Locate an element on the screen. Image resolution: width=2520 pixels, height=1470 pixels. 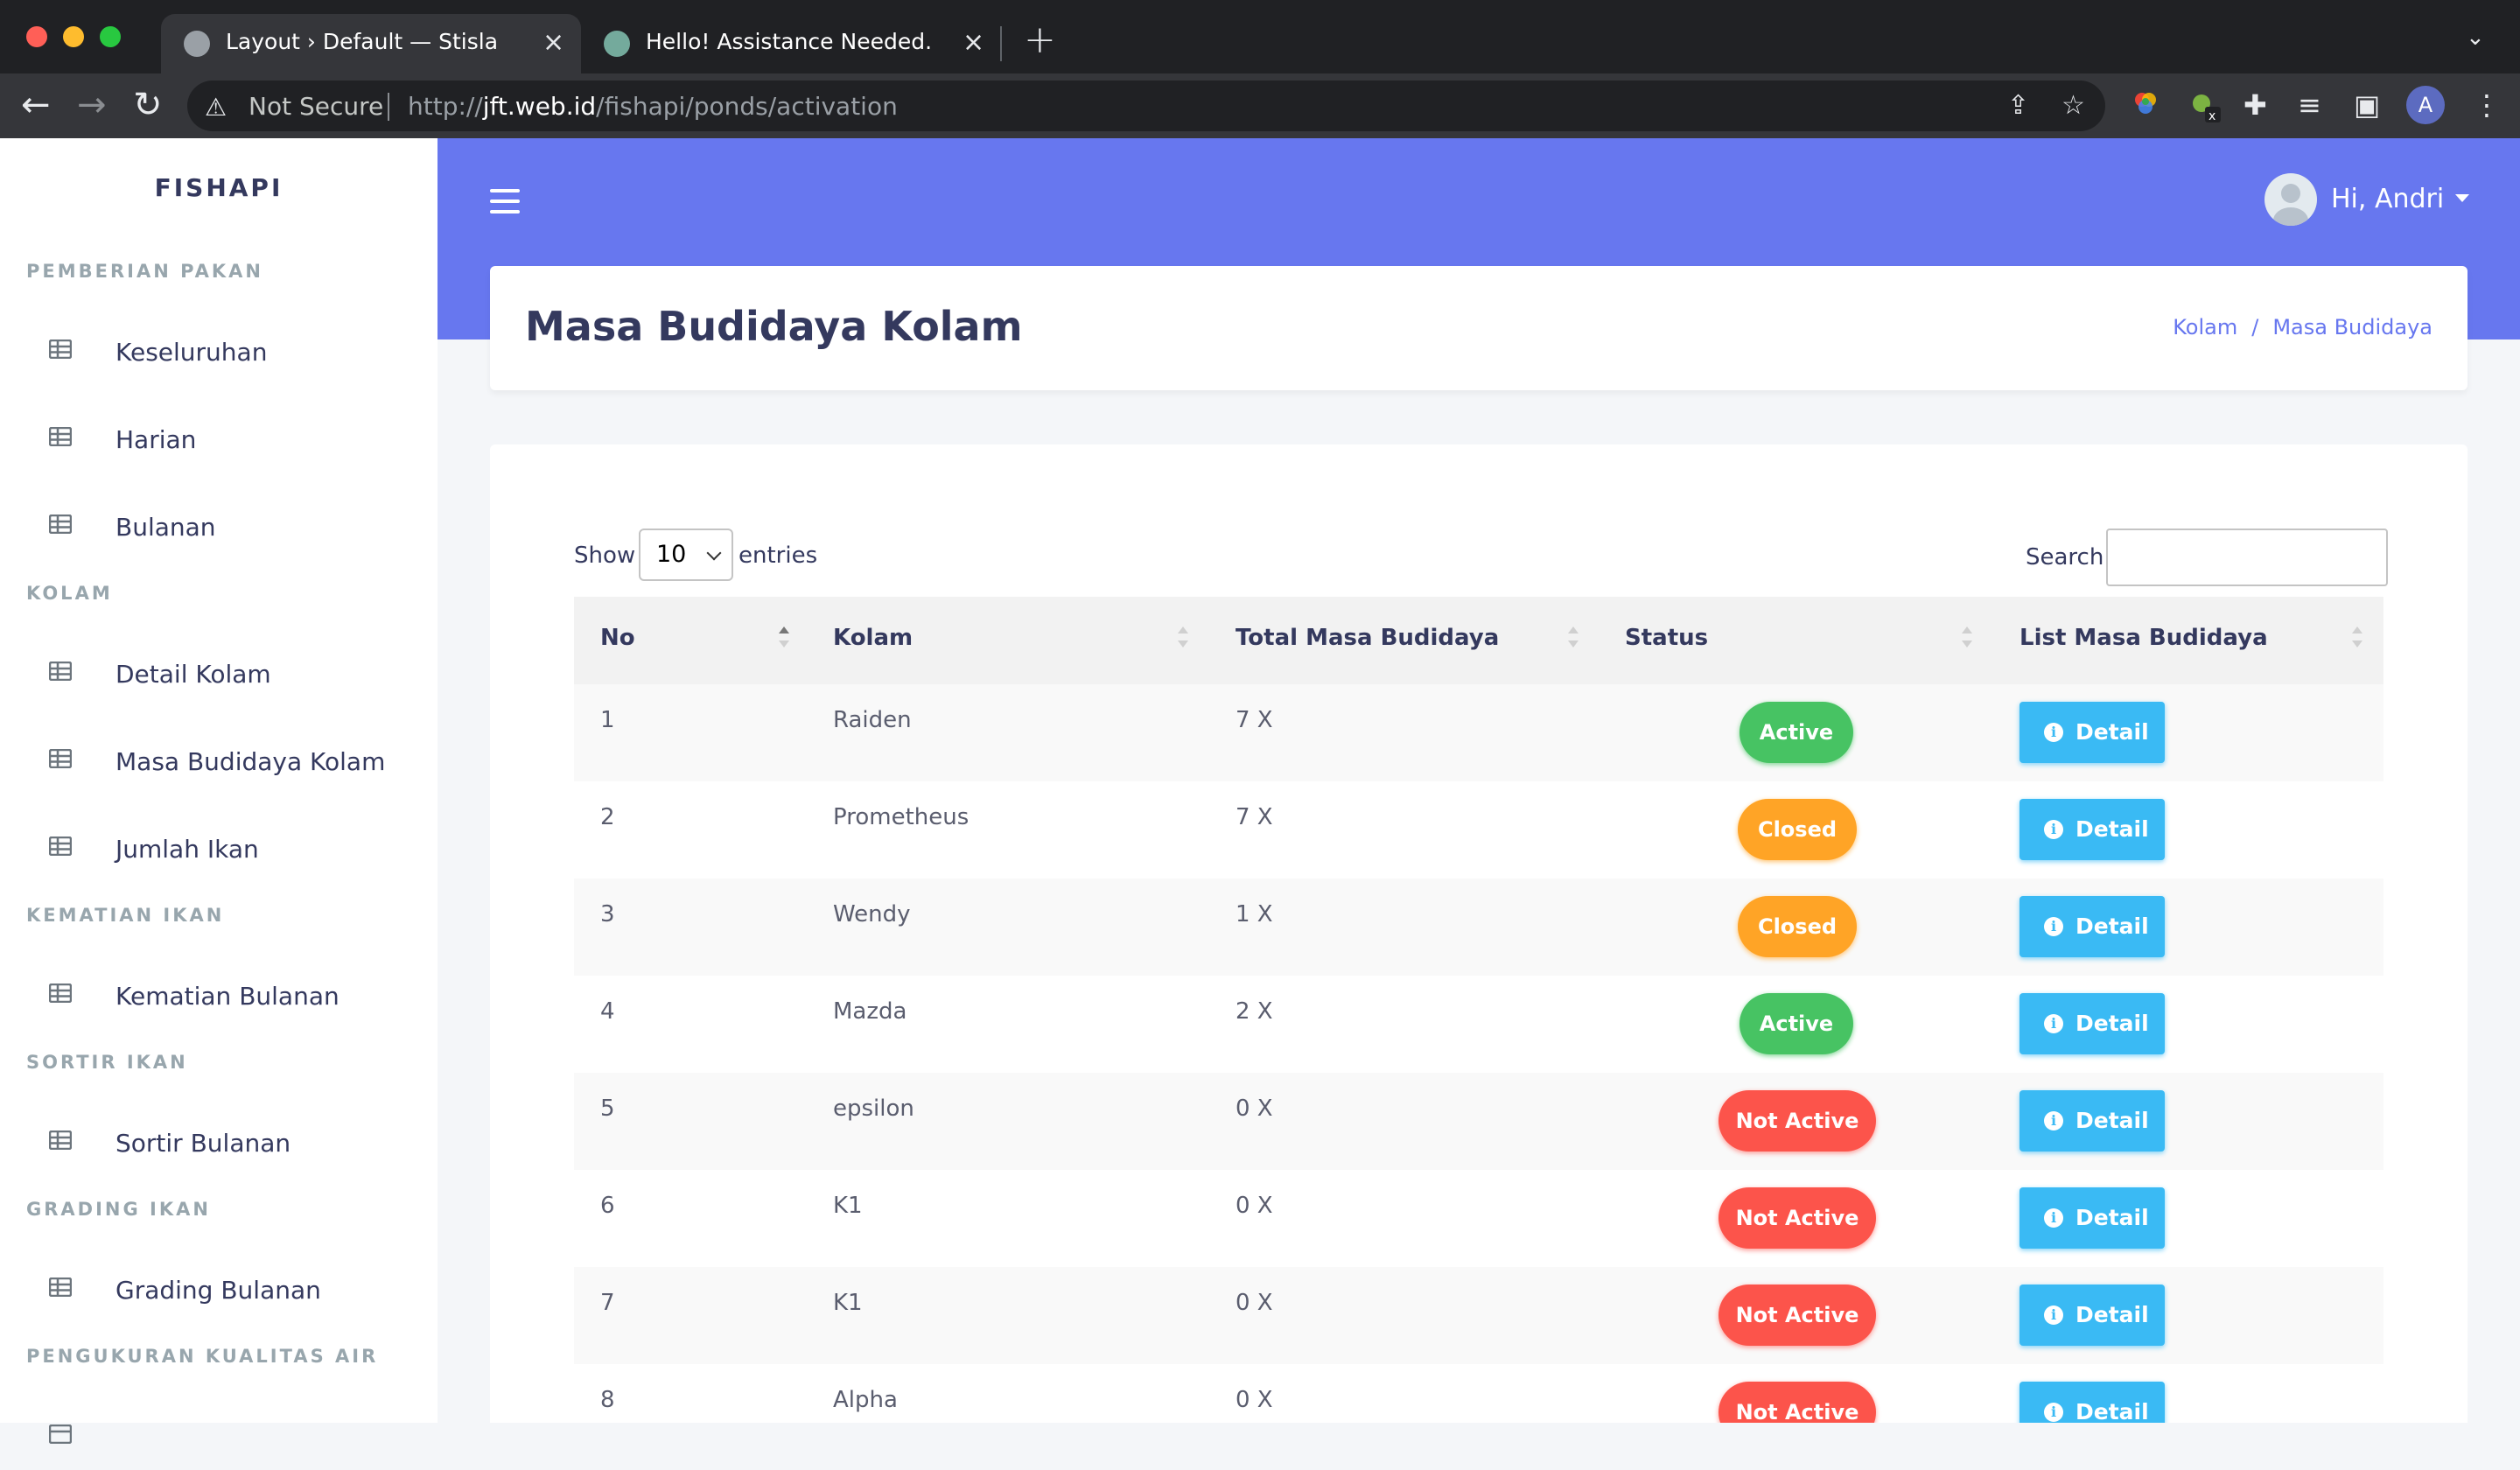
cell-kolam: epsilon is located at coordinates (873, 1109).